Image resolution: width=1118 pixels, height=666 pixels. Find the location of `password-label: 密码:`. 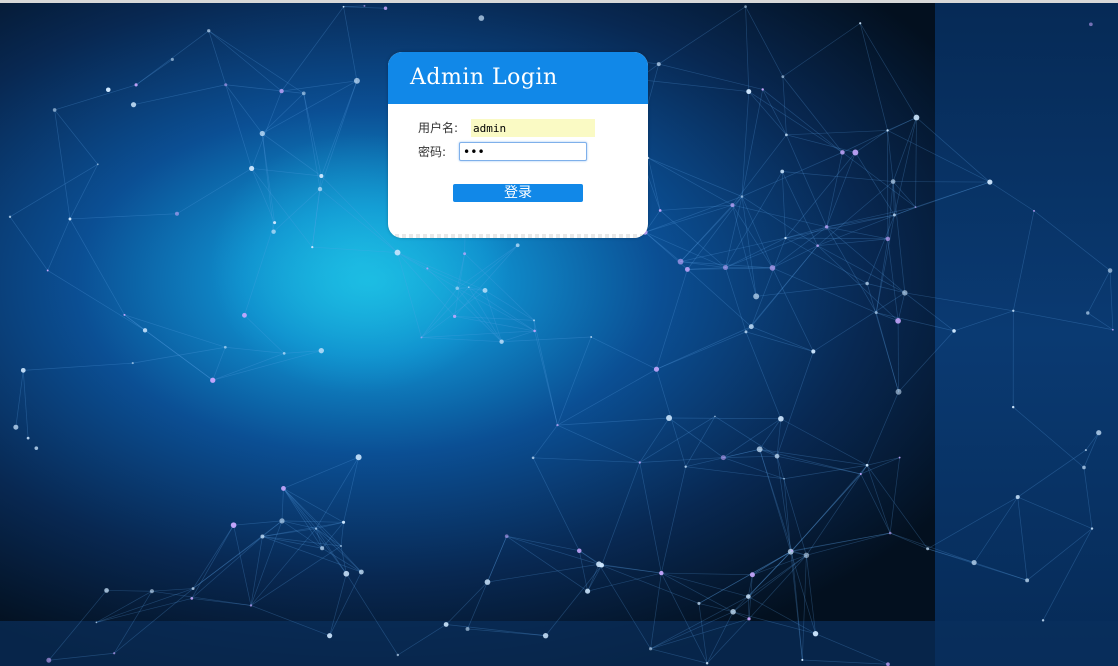

password-label: 密码: is located at coordinates (432, 152).